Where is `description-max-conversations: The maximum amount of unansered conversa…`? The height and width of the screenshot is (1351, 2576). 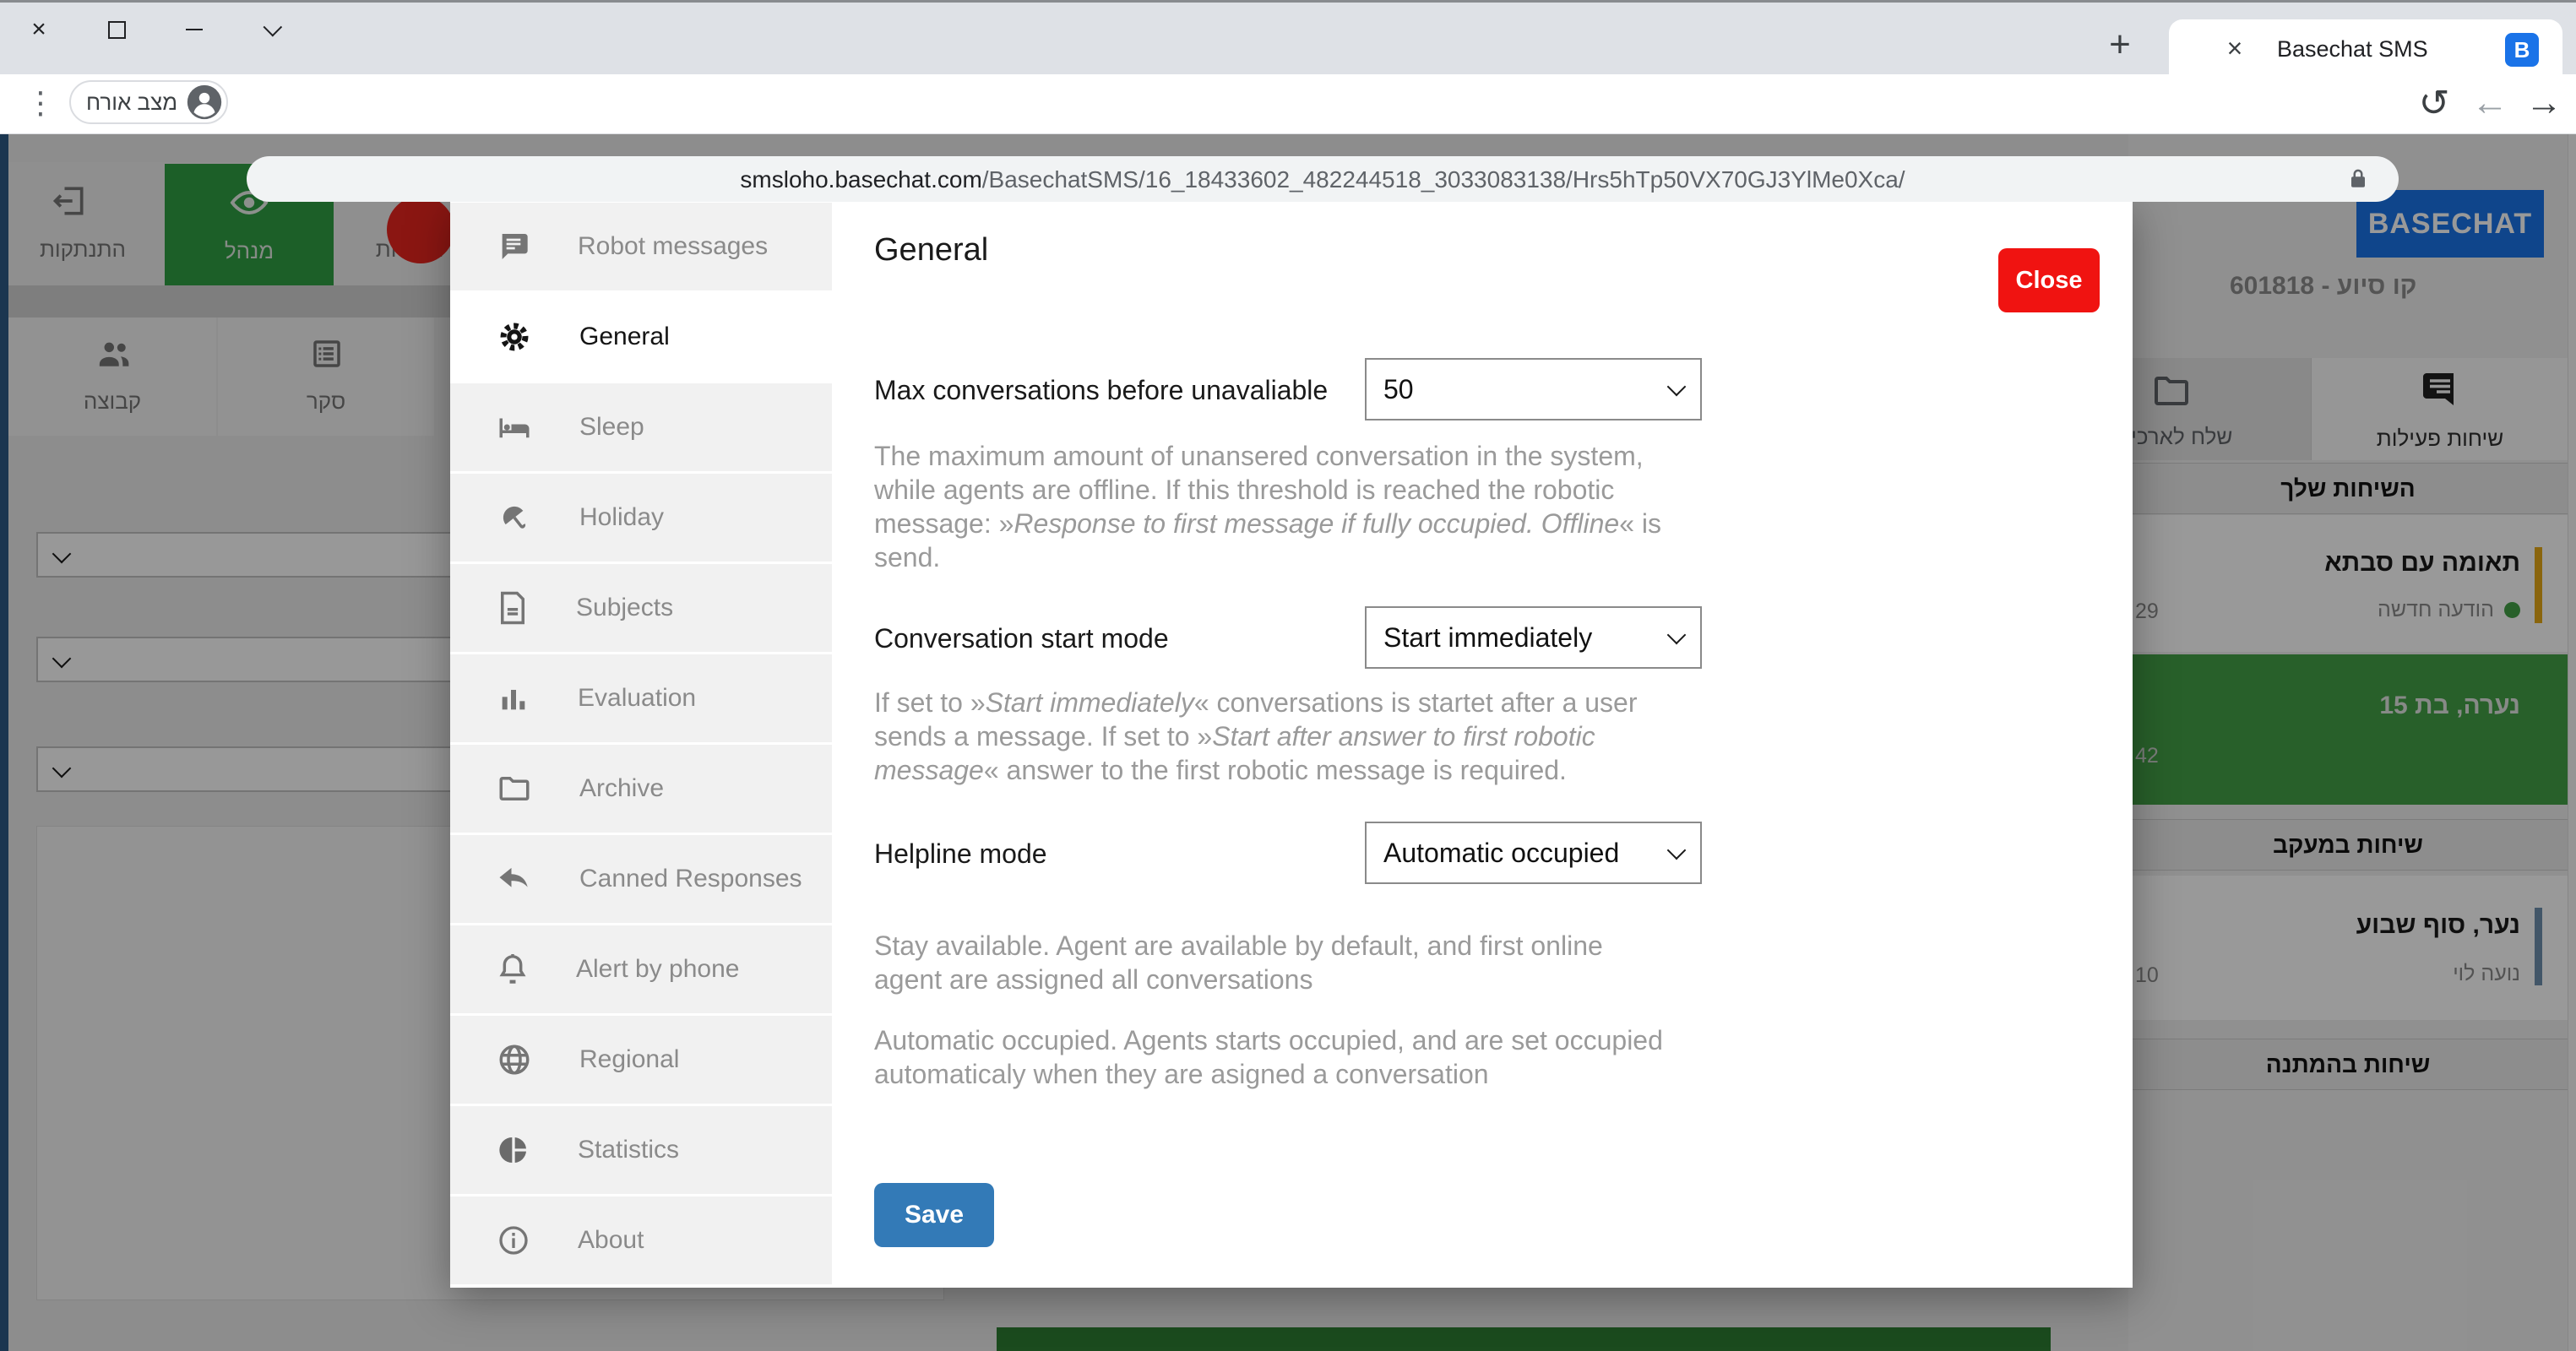 description-max-conversations: The maximum amount of unansered conversa… is located at coordinates (1321, 506).